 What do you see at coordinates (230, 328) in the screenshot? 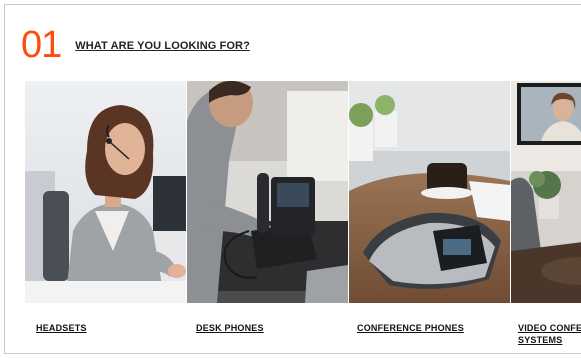
I see `desk-phones-link: DESK PHONES` at bounding box center [230, 328].